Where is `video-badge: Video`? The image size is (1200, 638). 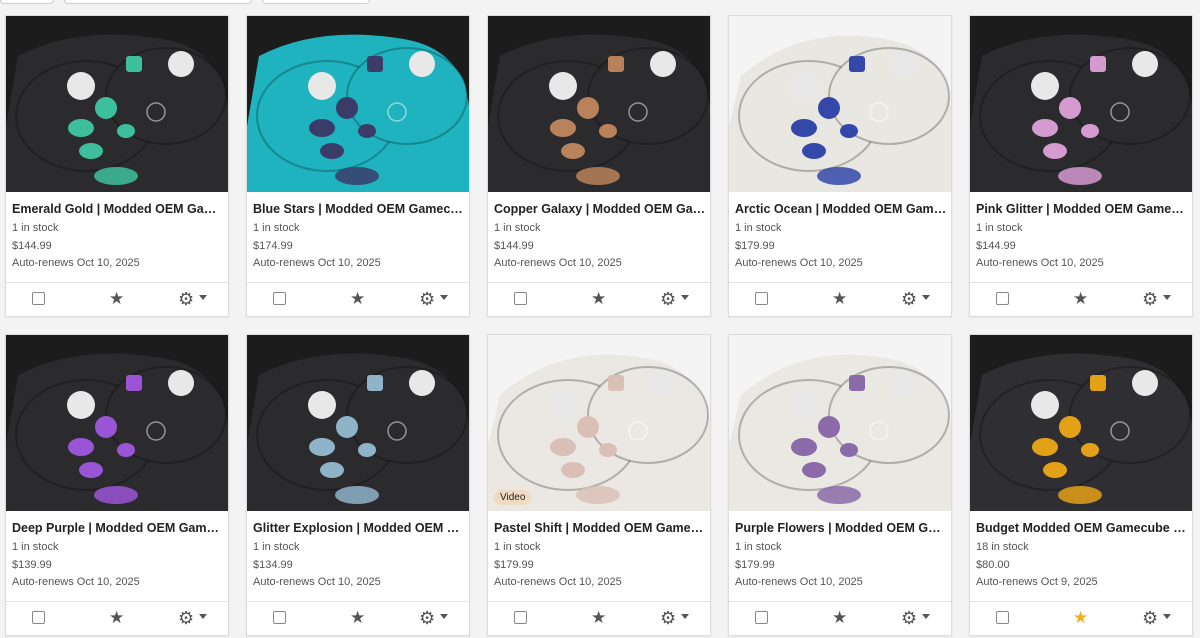
video-badge: Video is located at coordinates (513, 497).